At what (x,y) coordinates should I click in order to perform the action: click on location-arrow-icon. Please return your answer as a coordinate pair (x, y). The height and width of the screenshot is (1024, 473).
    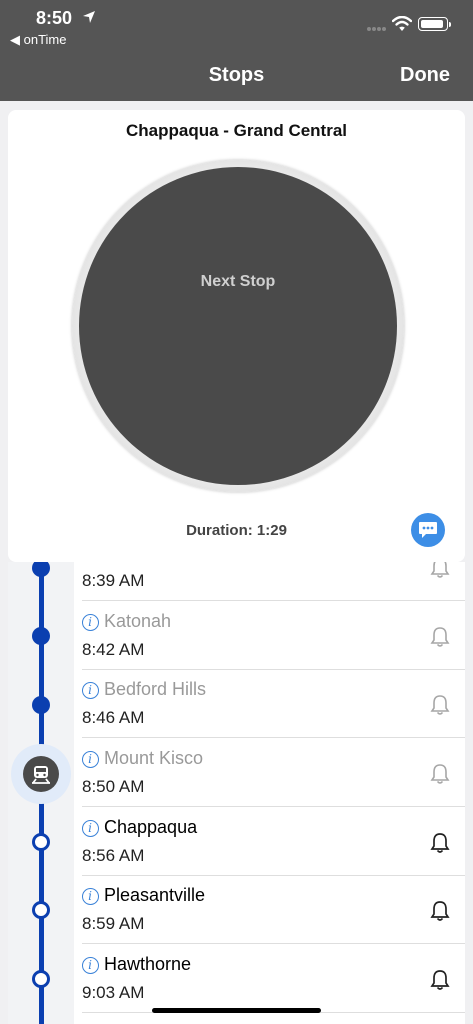
    Looking at the image, I should click on (89, 17).